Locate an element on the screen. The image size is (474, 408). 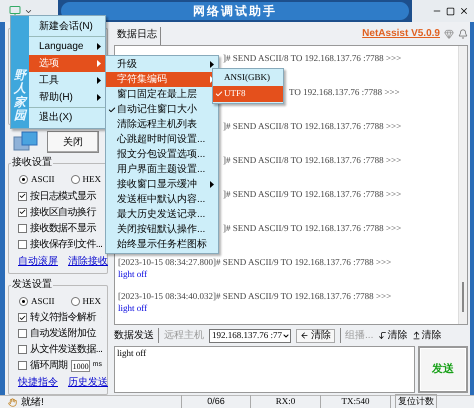
tx-counter: TX:540 is located at coordinates (356, 401).